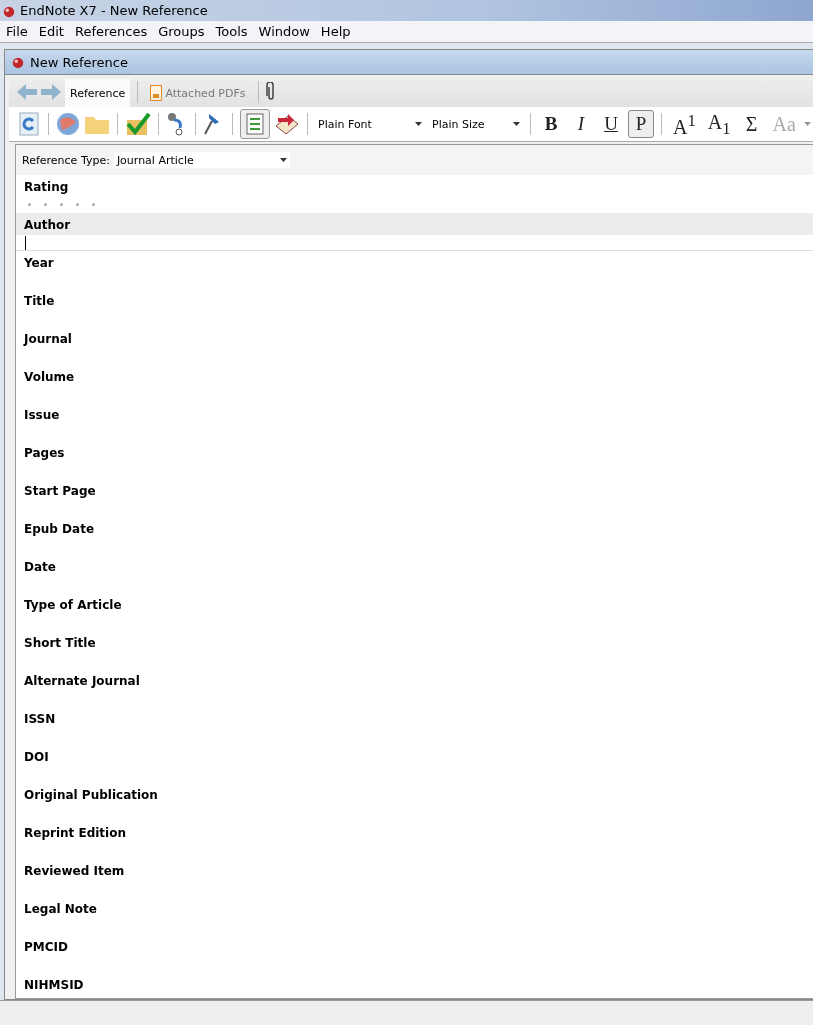 Image resolution: width=813 pixels, height=1025 pixels. What do you see at coordinates (30, 124) in the screenshot?
I see `refresh-icon` at bounding box center [30, 124].